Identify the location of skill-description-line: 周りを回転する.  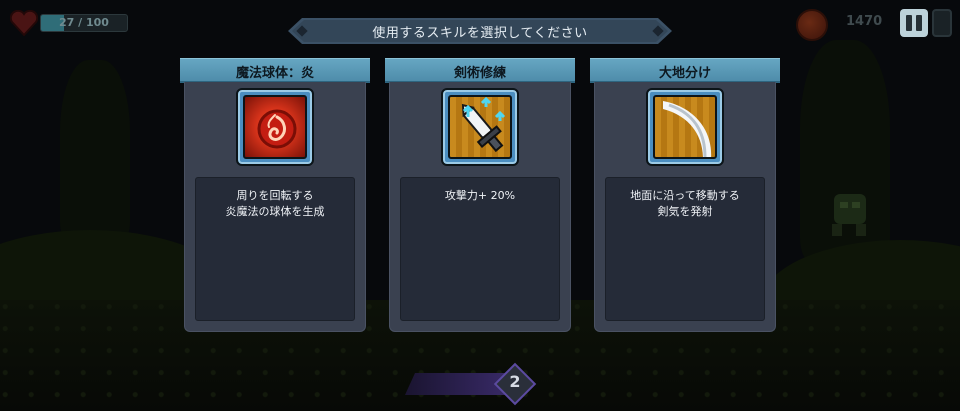
(275, 195).